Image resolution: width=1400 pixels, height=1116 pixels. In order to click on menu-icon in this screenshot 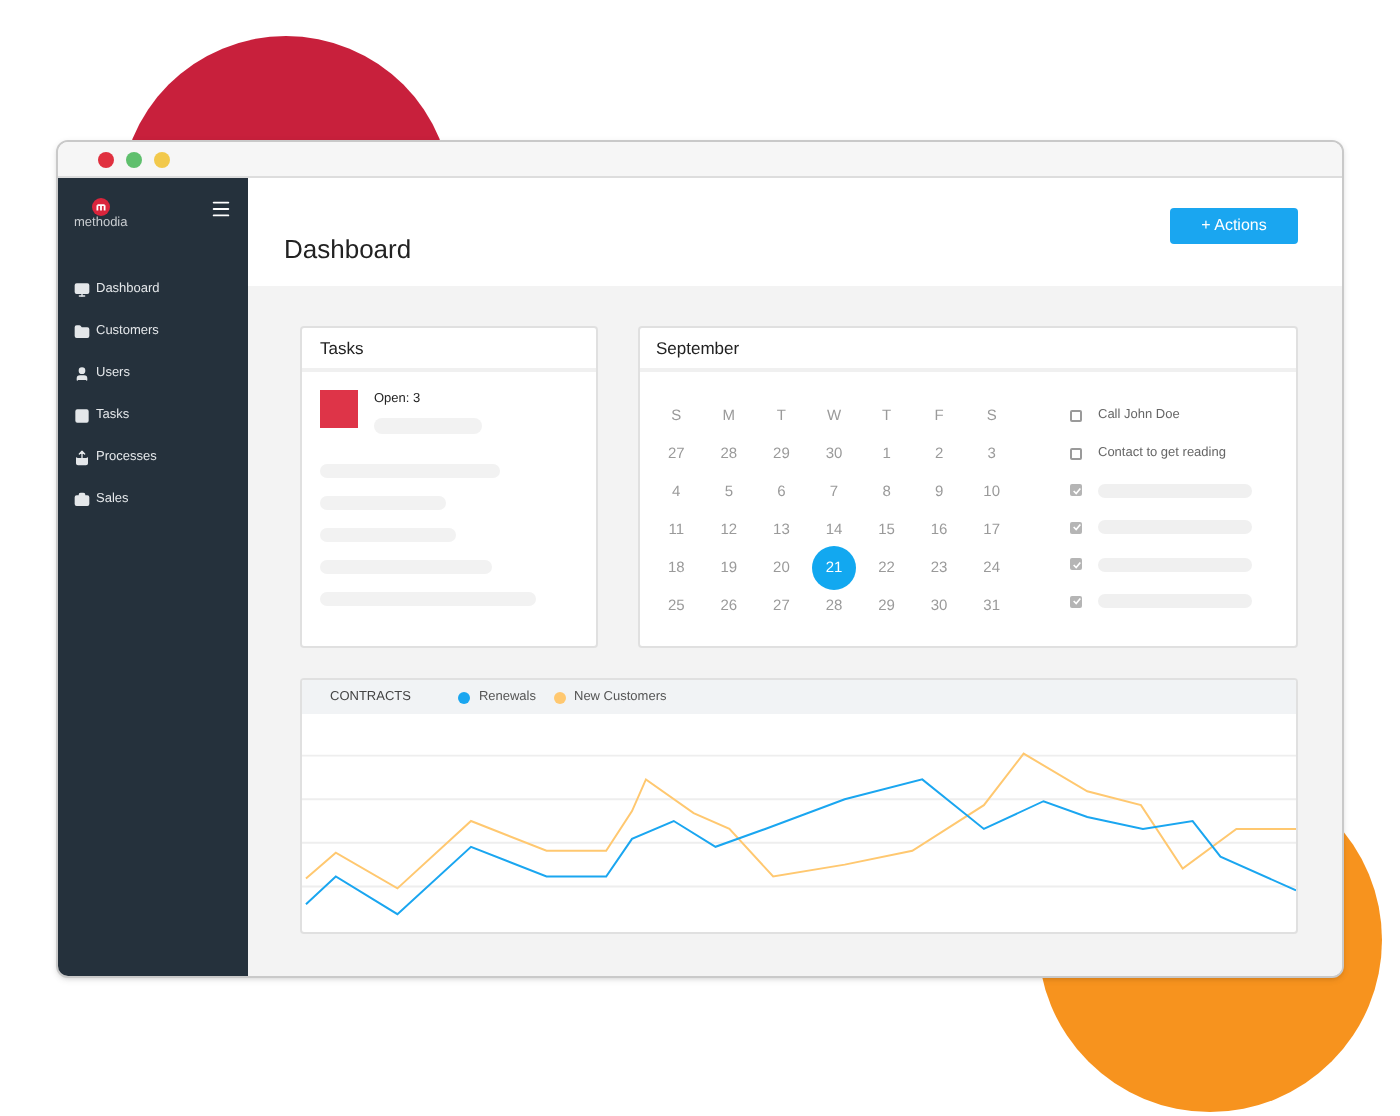, I will do `click(221, 209)`.